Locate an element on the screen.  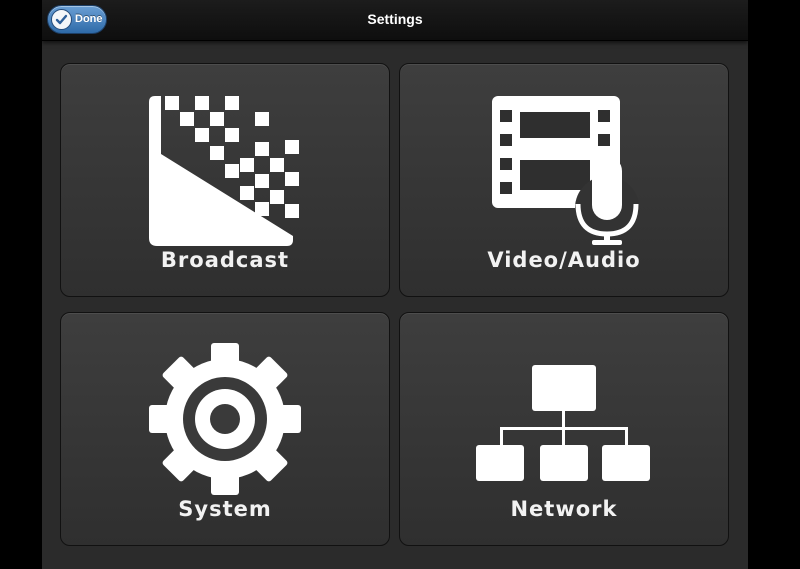
broadcast-label: Broadcast is located at coordinates (225, 260).